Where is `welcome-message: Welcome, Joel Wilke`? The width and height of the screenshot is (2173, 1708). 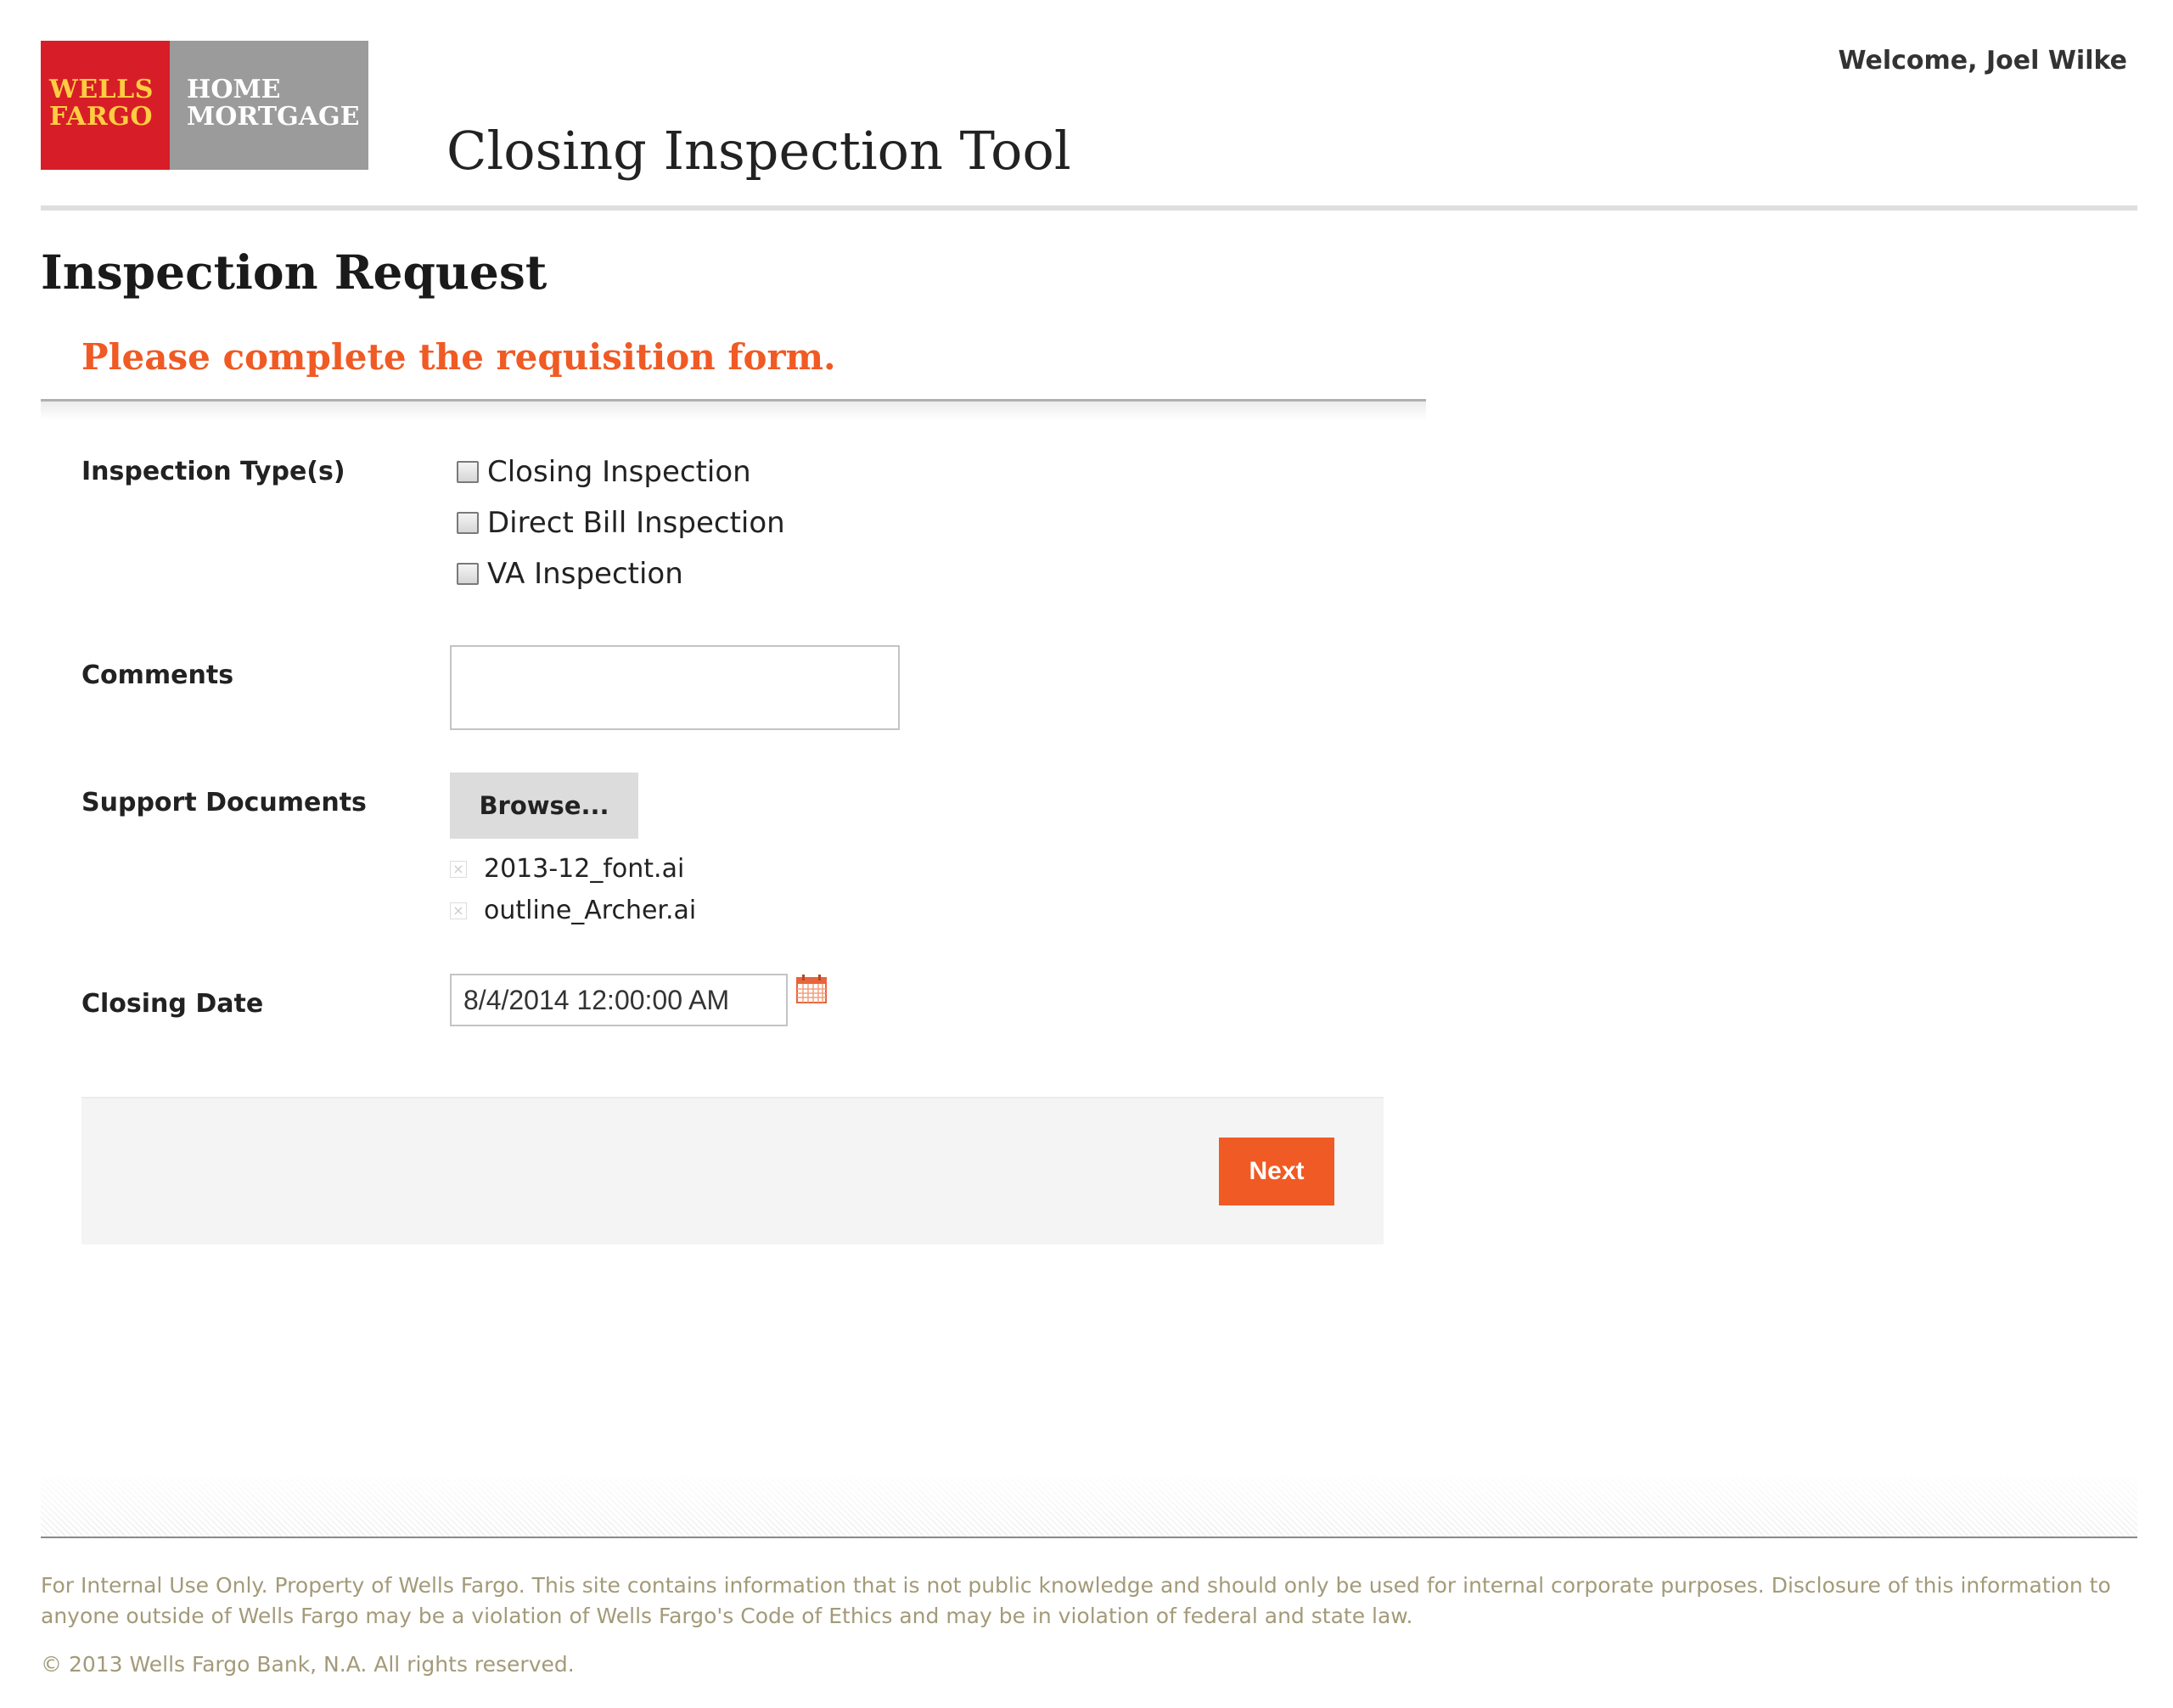 welcome-message: Welcome, Joel Wilke is located at coordinates (1983, 61).